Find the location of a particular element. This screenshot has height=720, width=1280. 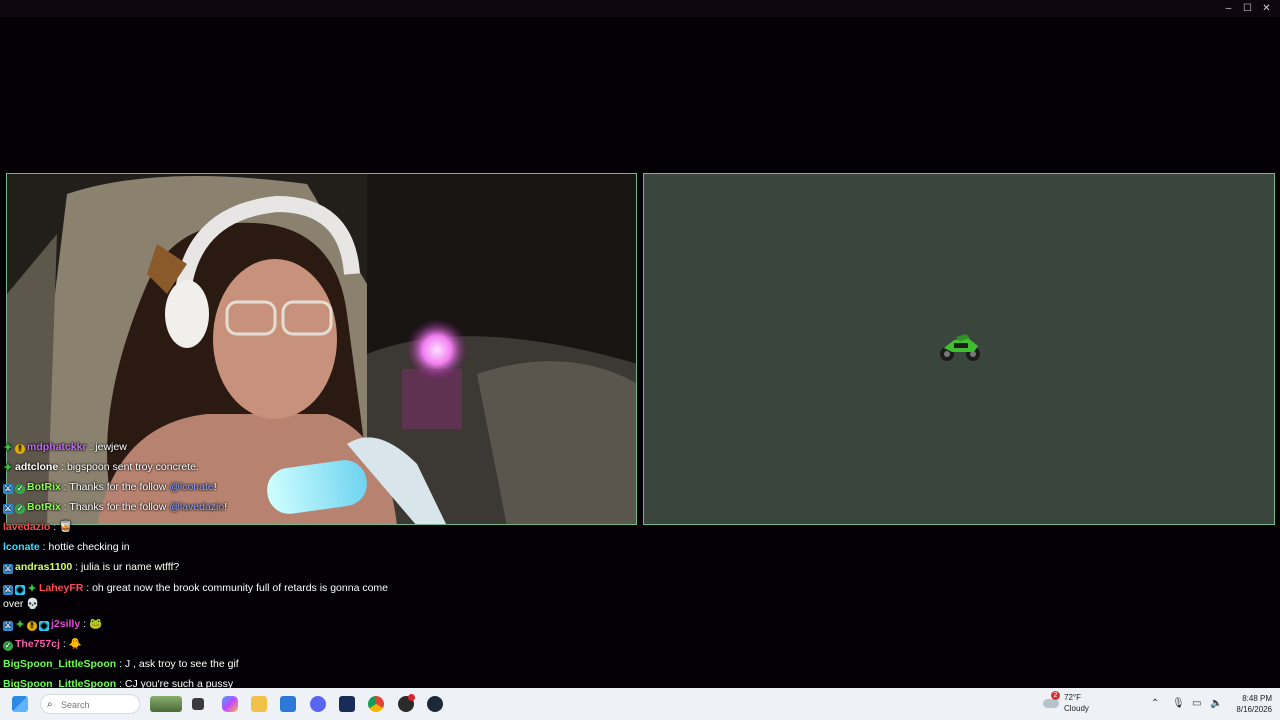

chat-message: ✦! mdphatckkr : jewjew is located at coordinates (65, 447).